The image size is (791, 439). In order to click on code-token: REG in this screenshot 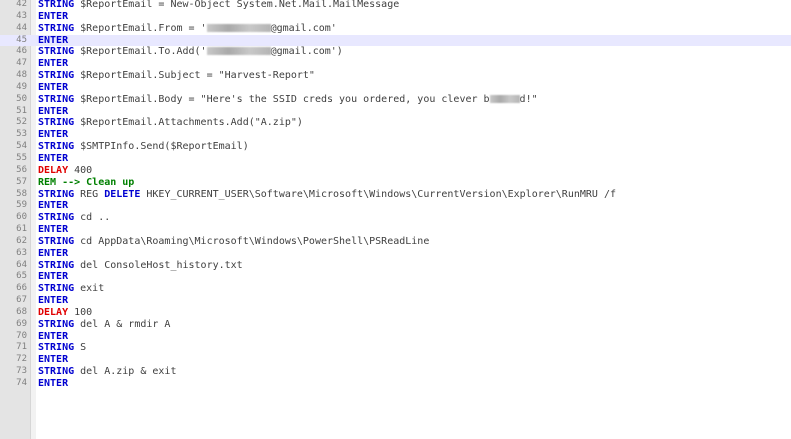, I will do `click(89, 194)`.